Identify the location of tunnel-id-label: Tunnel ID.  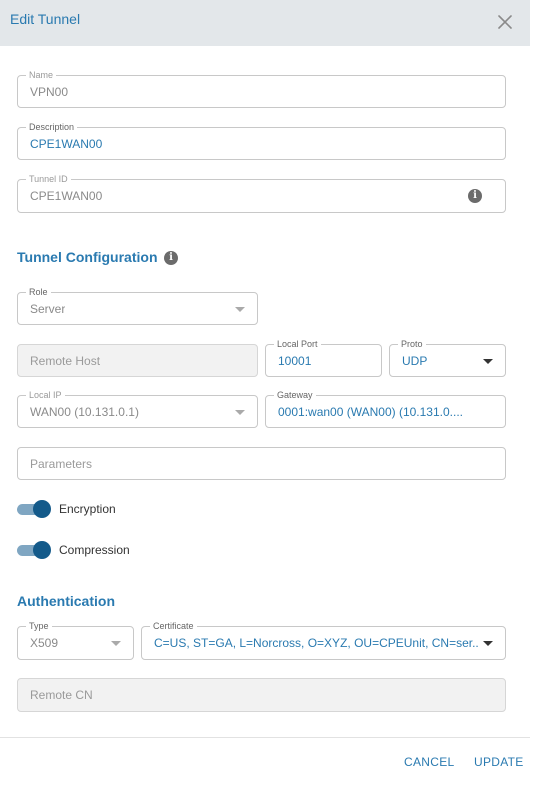
(48, 179).